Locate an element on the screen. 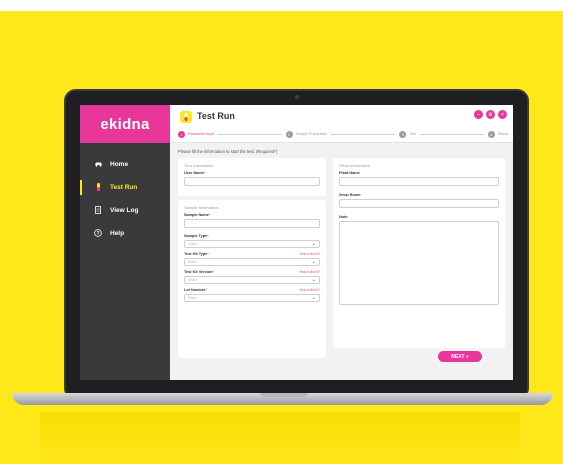 Image resolution: width=563 pixels, height=464 pixels. step-test: 3 Test is located at coordinates (407, 134).